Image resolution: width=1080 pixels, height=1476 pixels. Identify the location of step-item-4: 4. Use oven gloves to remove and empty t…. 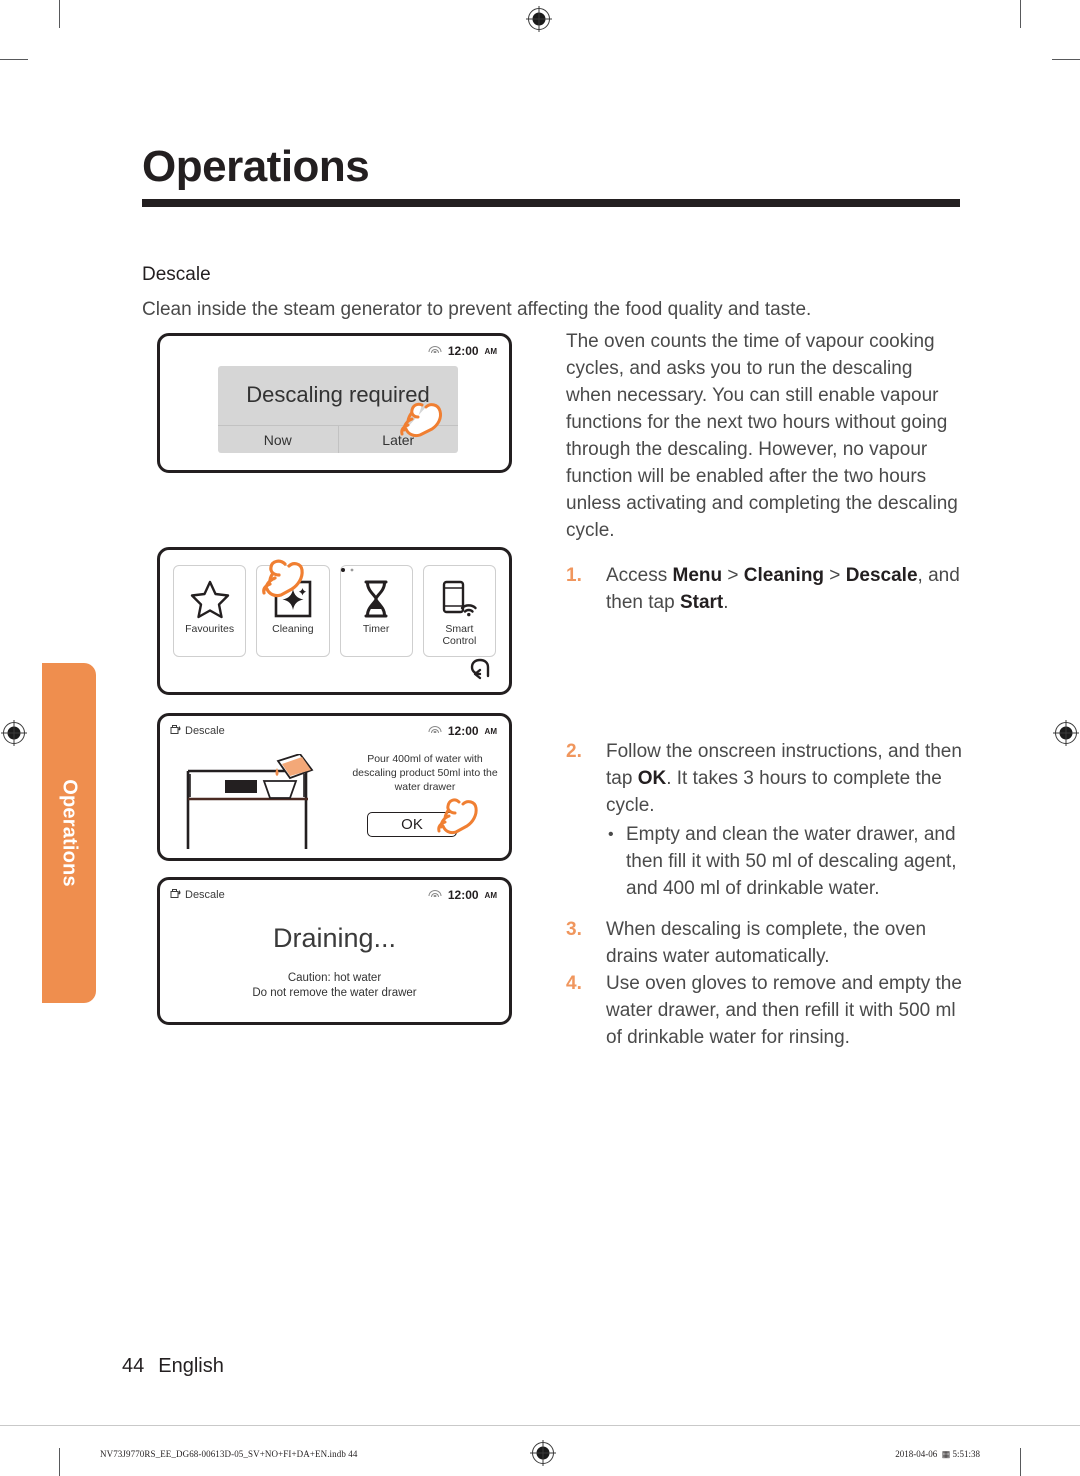
(764, 1010).